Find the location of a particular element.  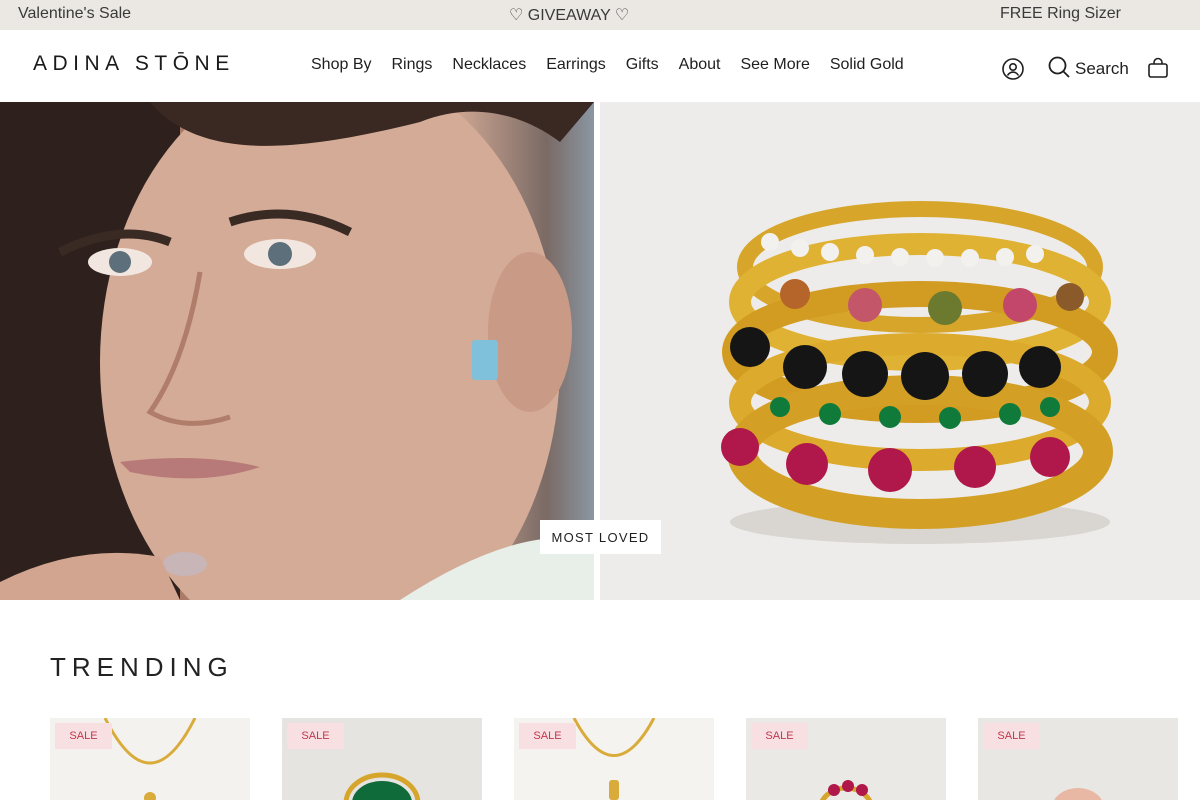

search-button: Search is located at coordinates (1088, 69).